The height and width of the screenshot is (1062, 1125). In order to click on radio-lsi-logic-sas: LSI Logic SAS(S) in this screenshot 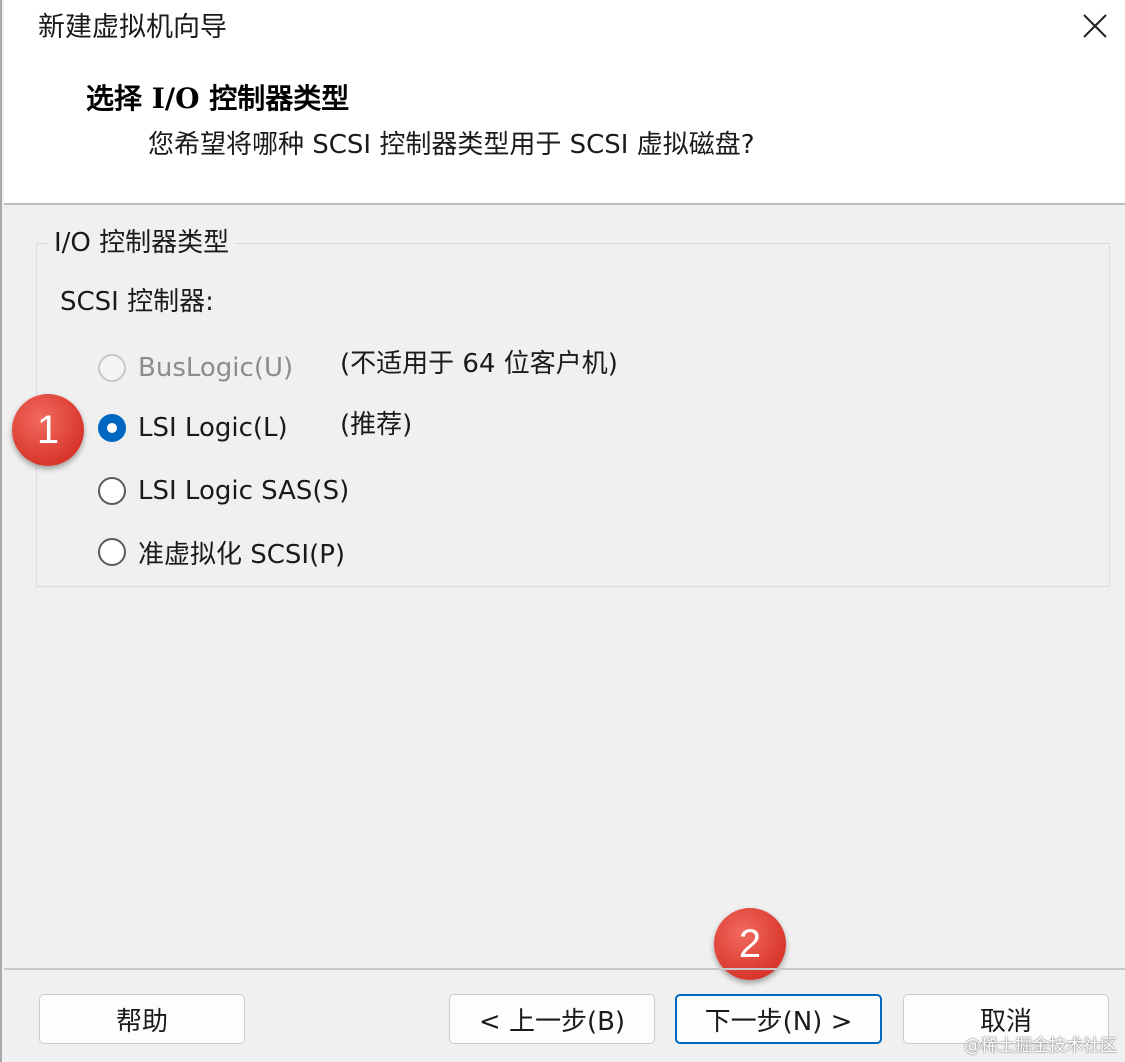, I will do `click(223, 491)`.